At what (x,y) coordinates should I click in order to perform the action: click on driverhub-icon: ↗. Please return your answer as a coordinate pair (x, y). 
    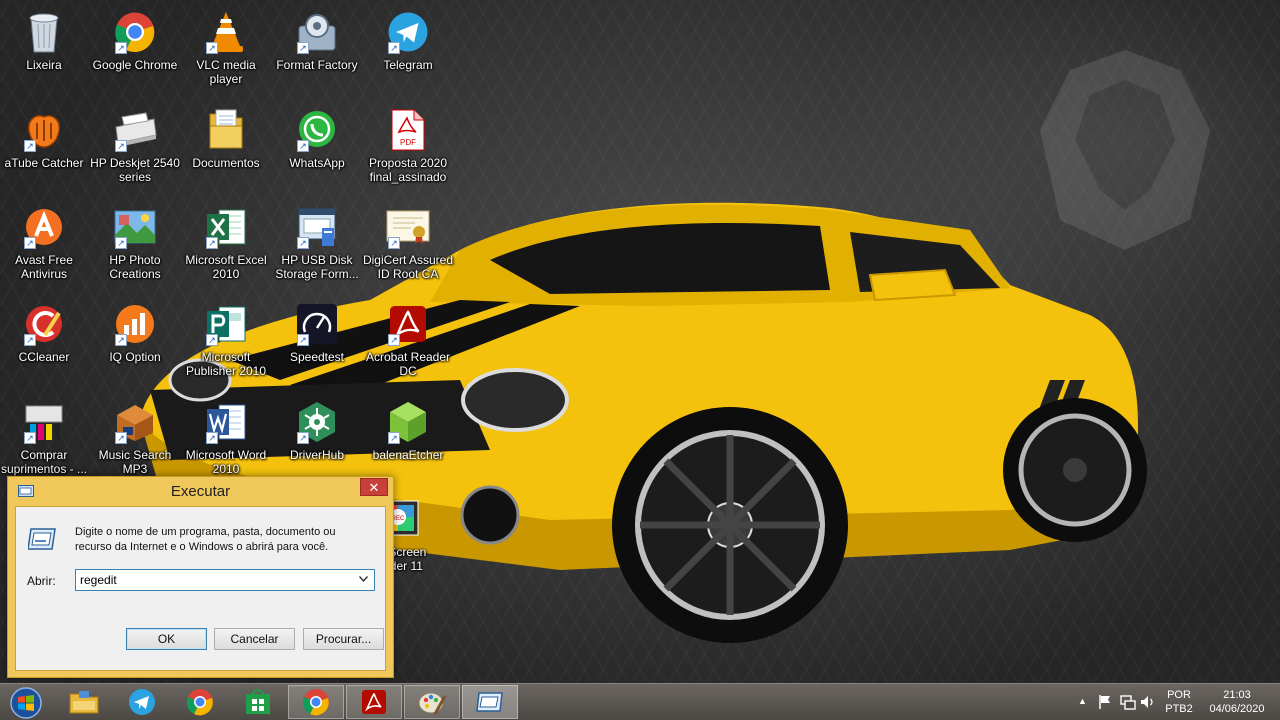
    Looking at the image, I should click on (317, 422).